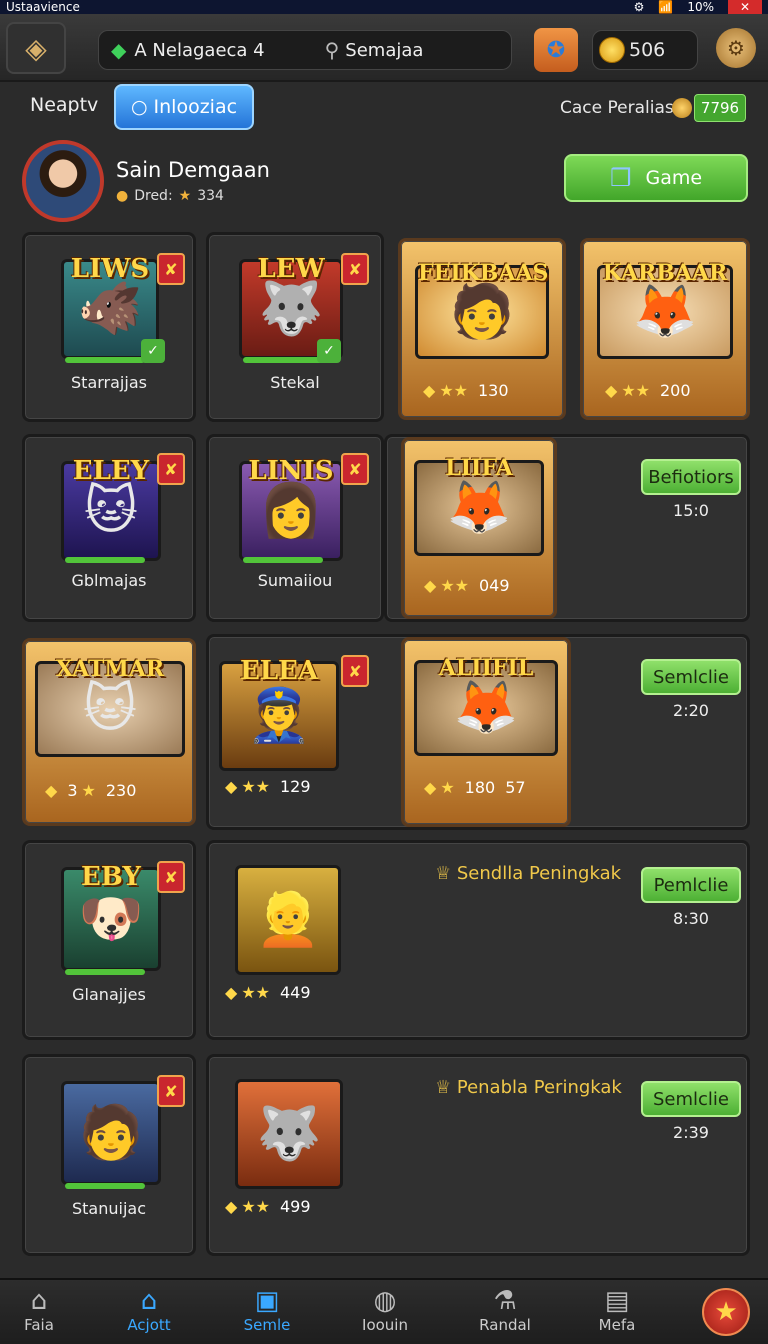 The image size is (768, 1344). I want to click on wolf-icon: 🐺, so click(291, 309).